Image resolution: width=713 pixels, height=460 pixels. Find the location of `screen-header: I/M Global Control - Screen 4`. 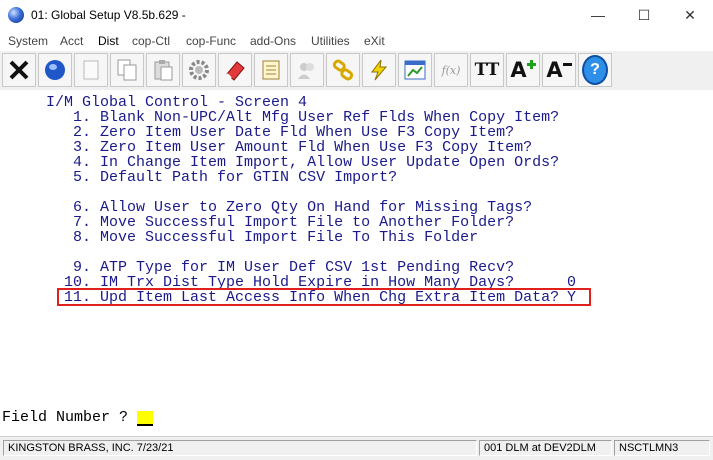

screen-header: I/M Global Control - Screen 4 is located at coordinates (177, 102).